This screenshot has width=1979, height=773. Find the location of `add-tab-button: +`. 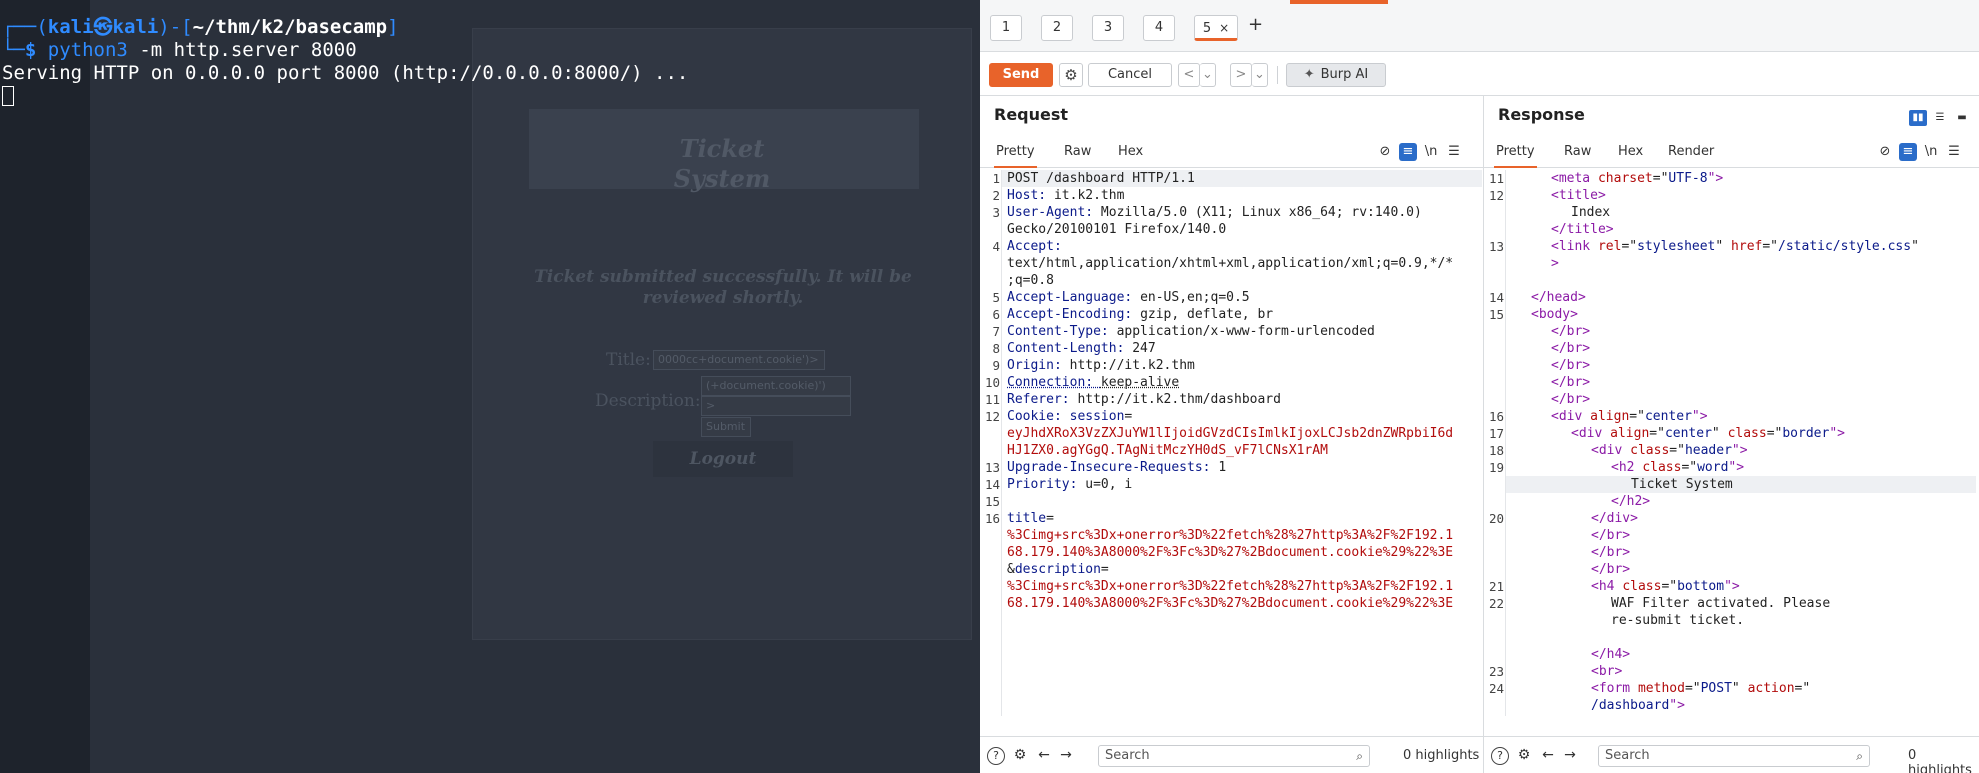

add-tab-button: + is located at coordinates (1255, 24).